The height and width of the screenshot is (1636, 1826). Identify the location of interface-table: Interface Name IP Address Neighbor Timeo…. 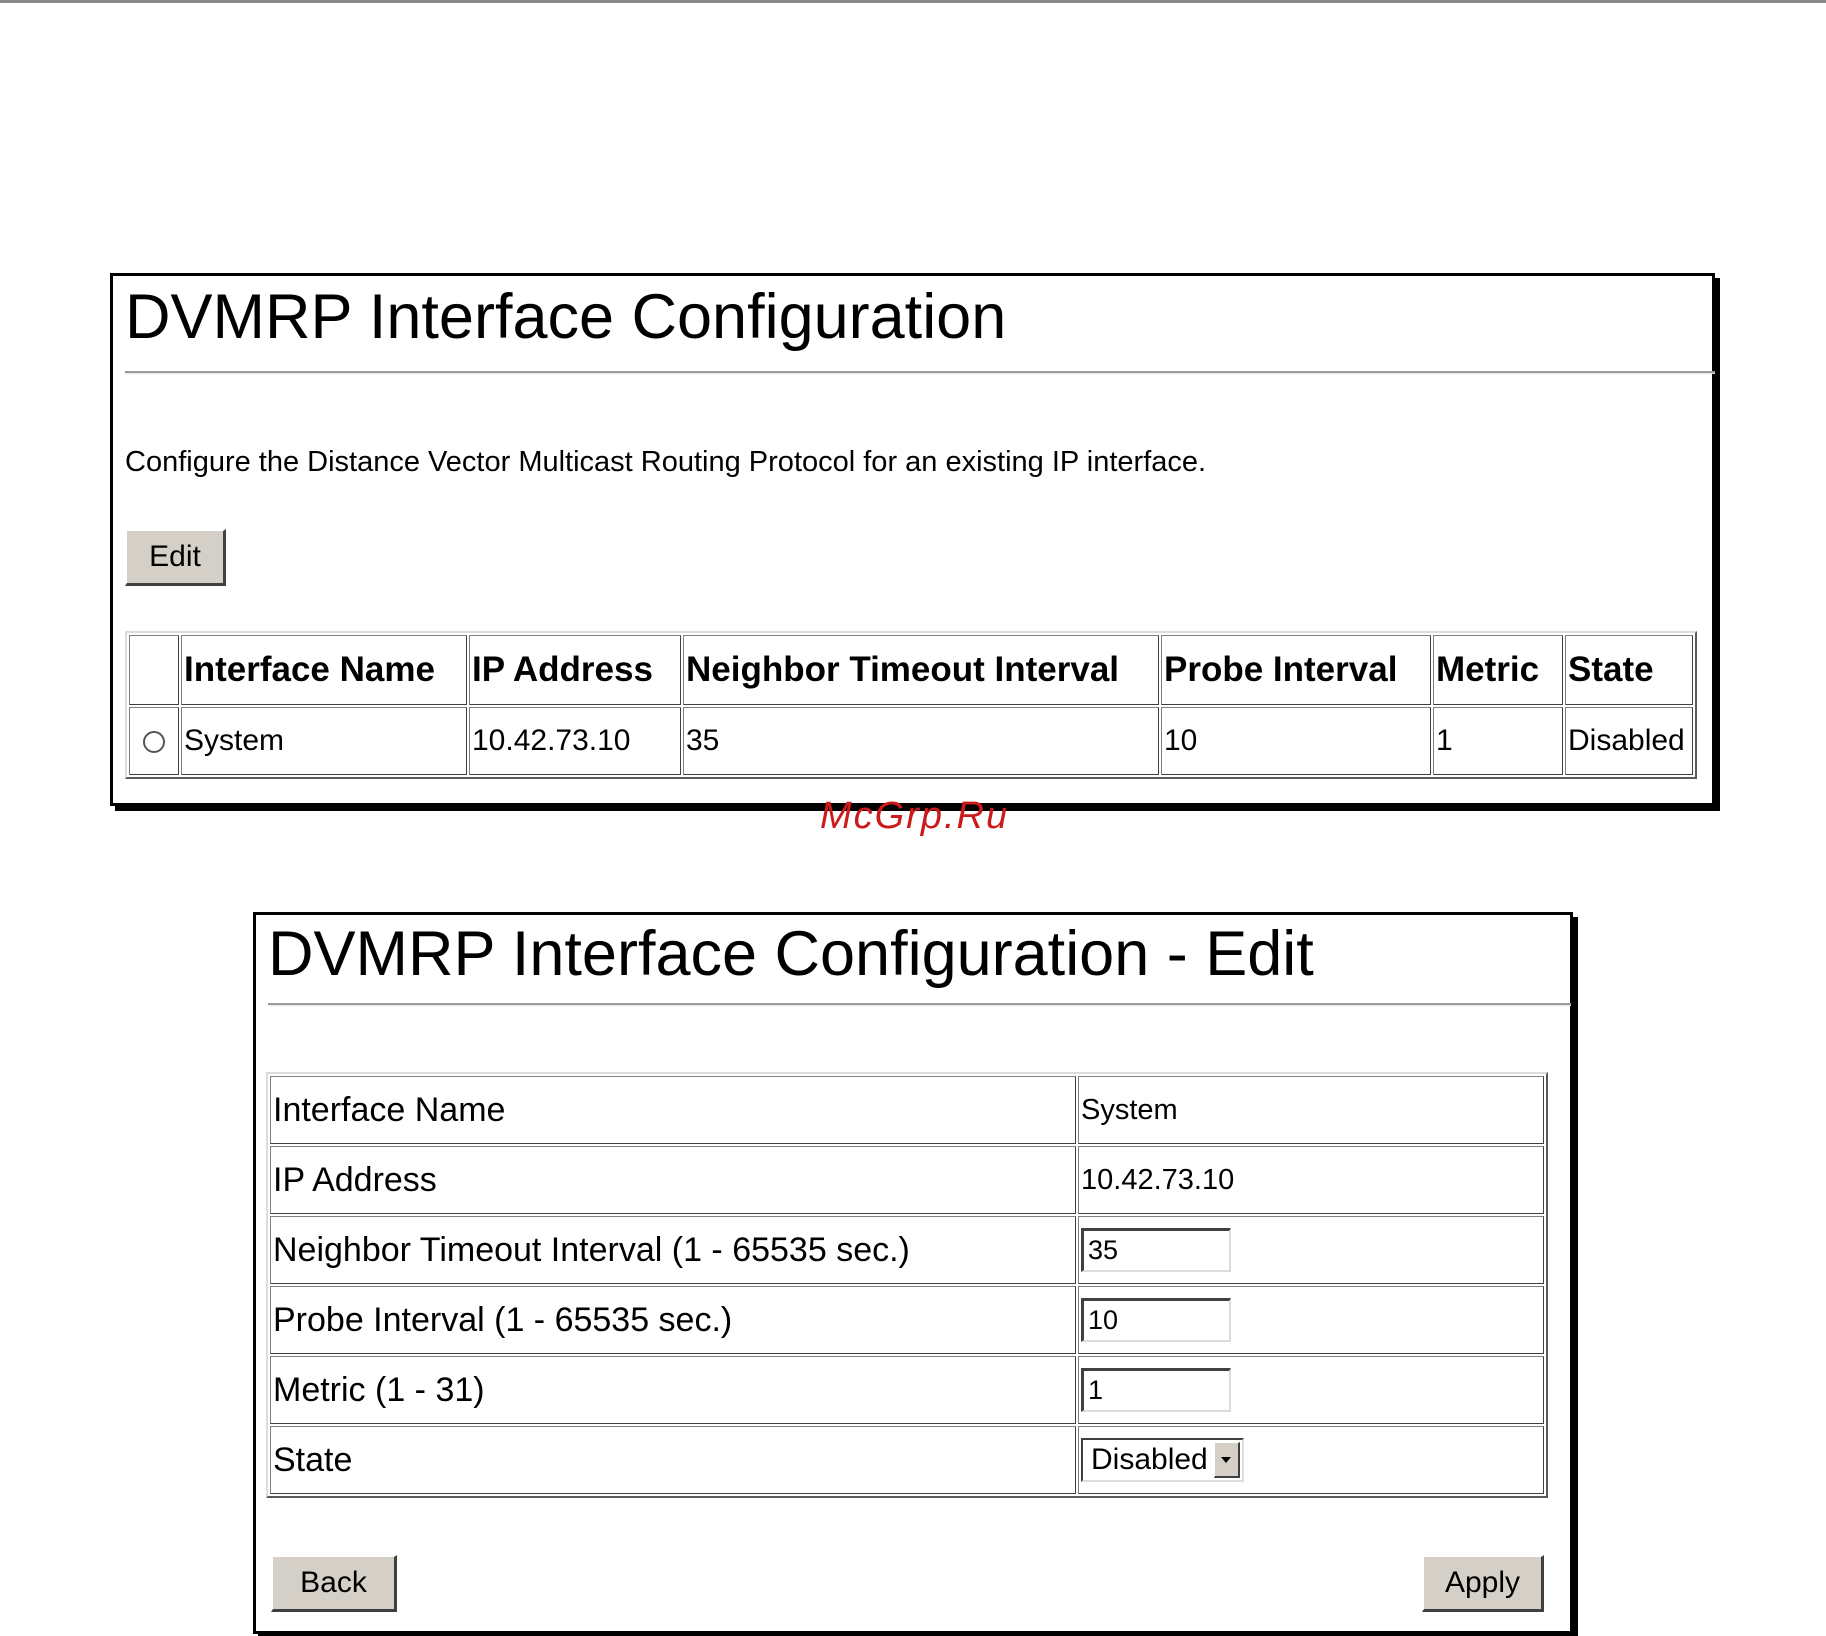
(911, 705).